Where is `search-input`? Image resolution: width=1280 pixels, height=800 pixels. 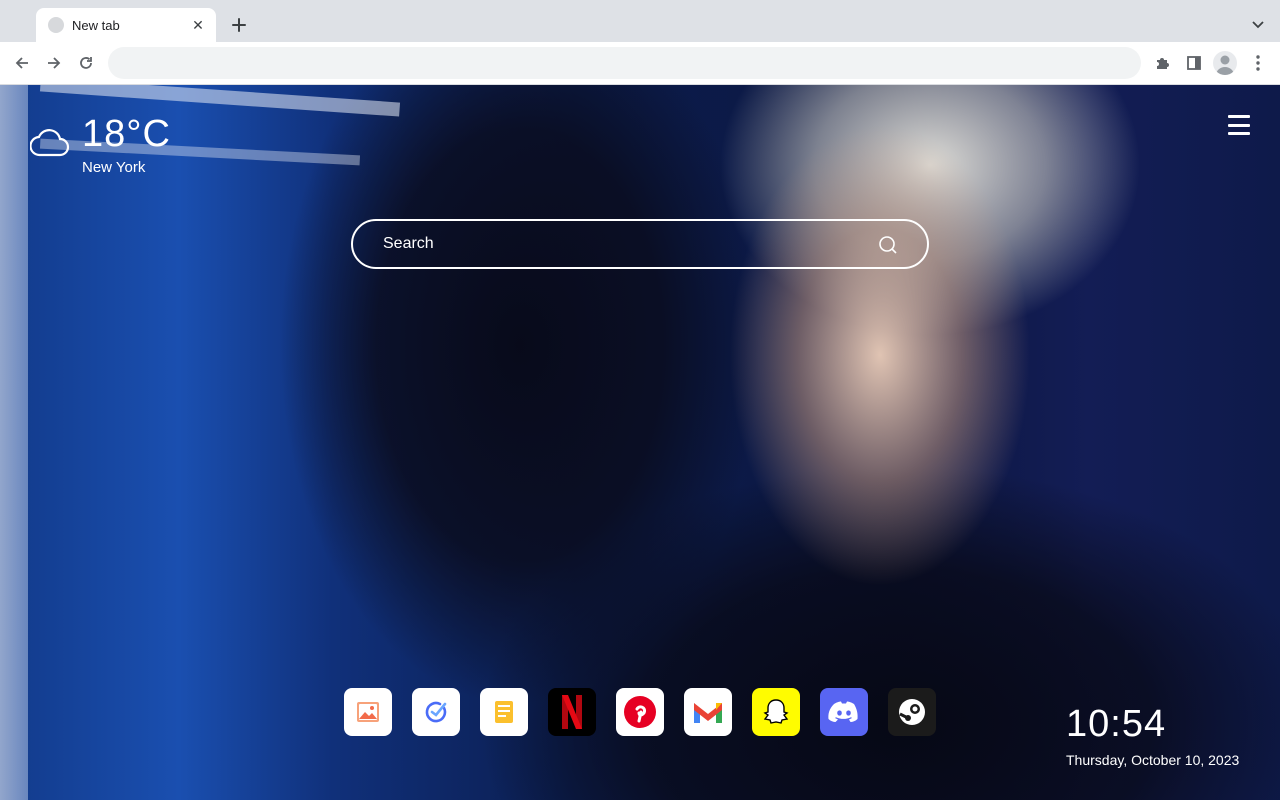 search-input is located at coordinates (611, 244).